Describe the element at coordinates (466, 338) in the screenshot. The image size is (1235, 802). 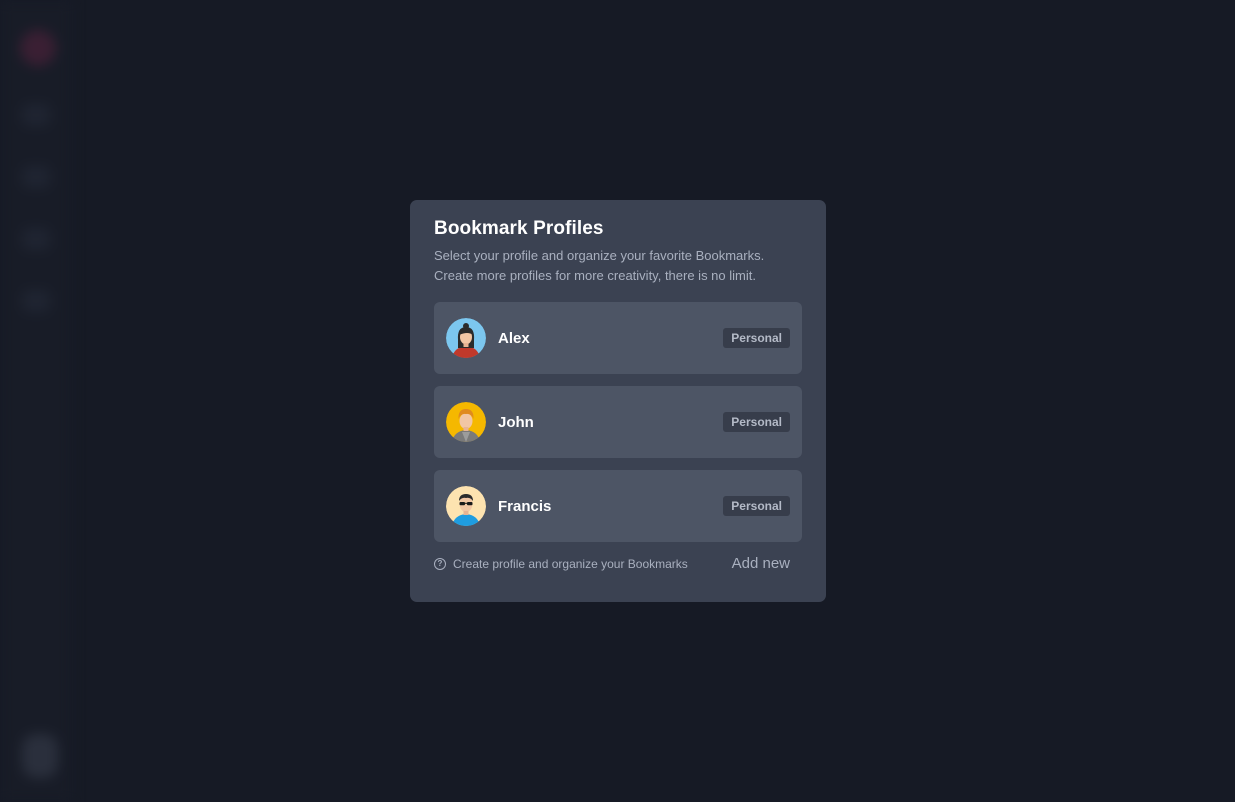
I see `woman-avatar-icon` at that location.